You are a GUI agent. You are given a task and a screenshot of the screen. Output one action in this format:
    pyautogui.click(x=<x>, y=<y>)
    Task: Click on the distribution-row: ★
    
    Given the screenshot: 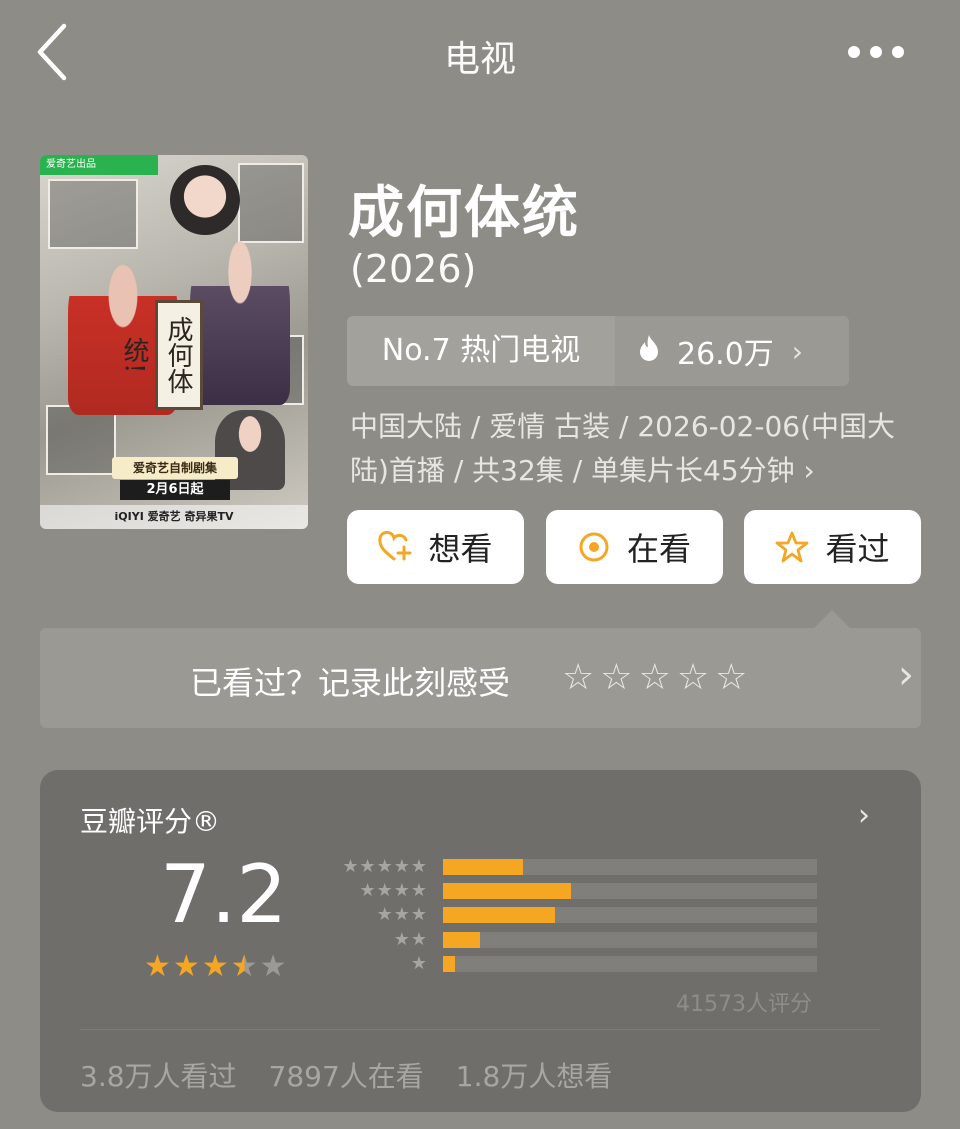 What is the action you would take?
    pyautogui.click(x=575, y=965)
    